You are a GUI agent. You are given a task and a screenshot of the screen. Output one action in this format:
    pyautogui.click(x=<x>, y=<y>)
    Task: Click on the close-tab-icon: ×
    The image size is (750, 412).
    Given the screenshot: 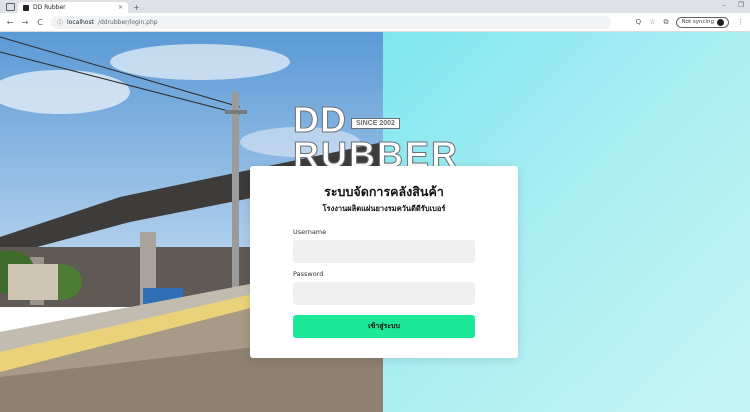 What is the action you would take?
    pyautogui.click(x=120, y=7)
    